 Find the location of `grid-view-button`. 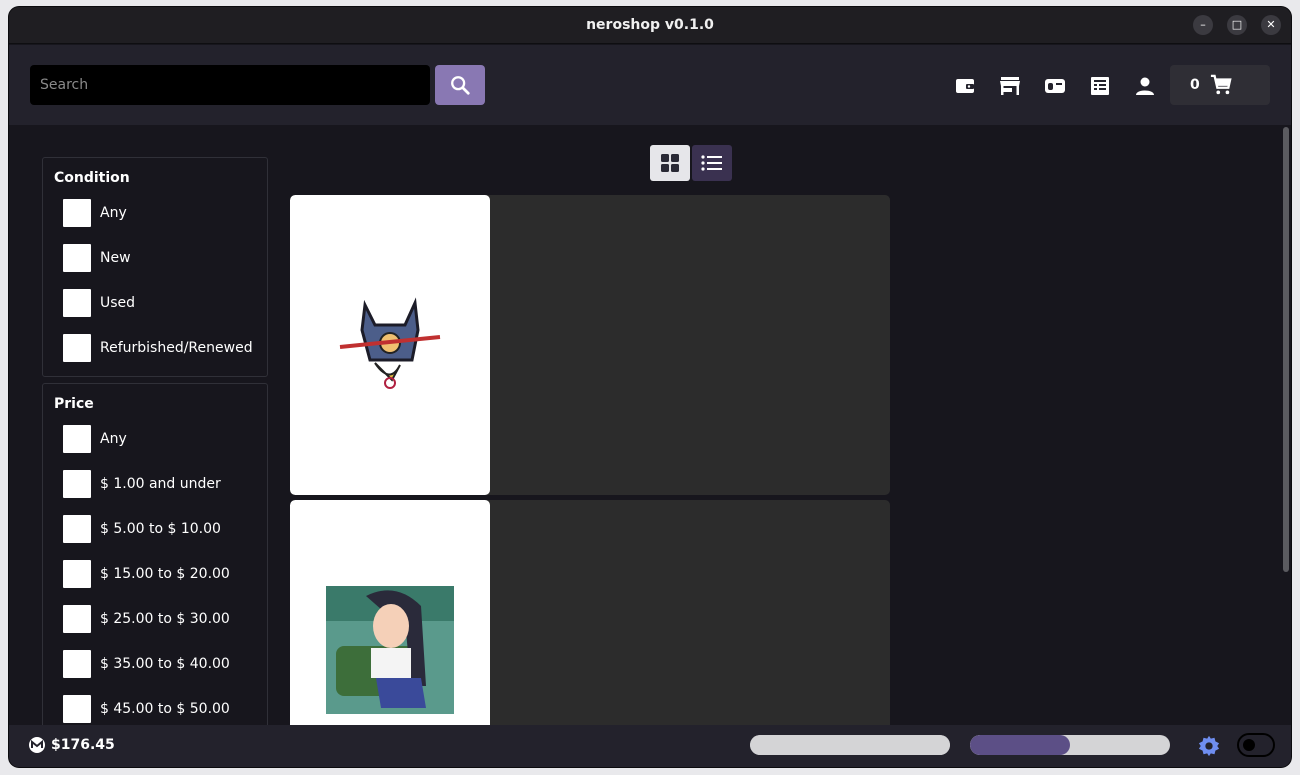

grid-view-button is located at coordinates (670, 163).